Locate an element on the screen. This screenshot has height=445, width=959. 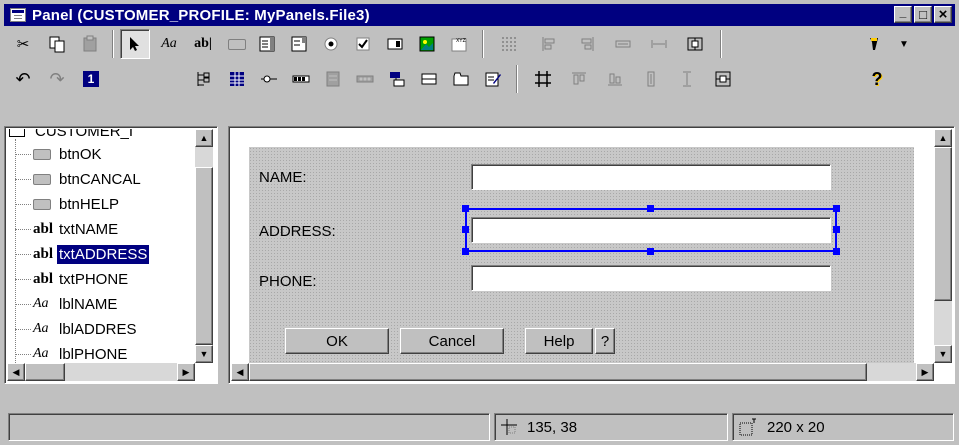
scroll-tool-icon is located at coordinates (333, 79).